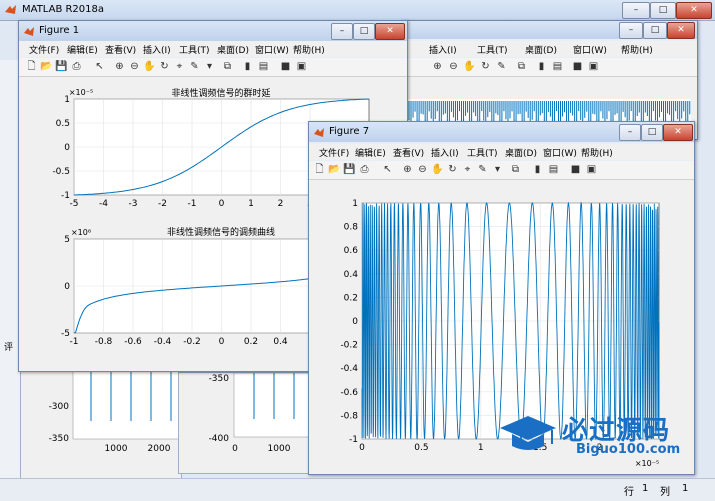  Describe the element at coordinates (349, 346) in the screenshot. I see `figure7-ytick-label: -0.2` at that location.